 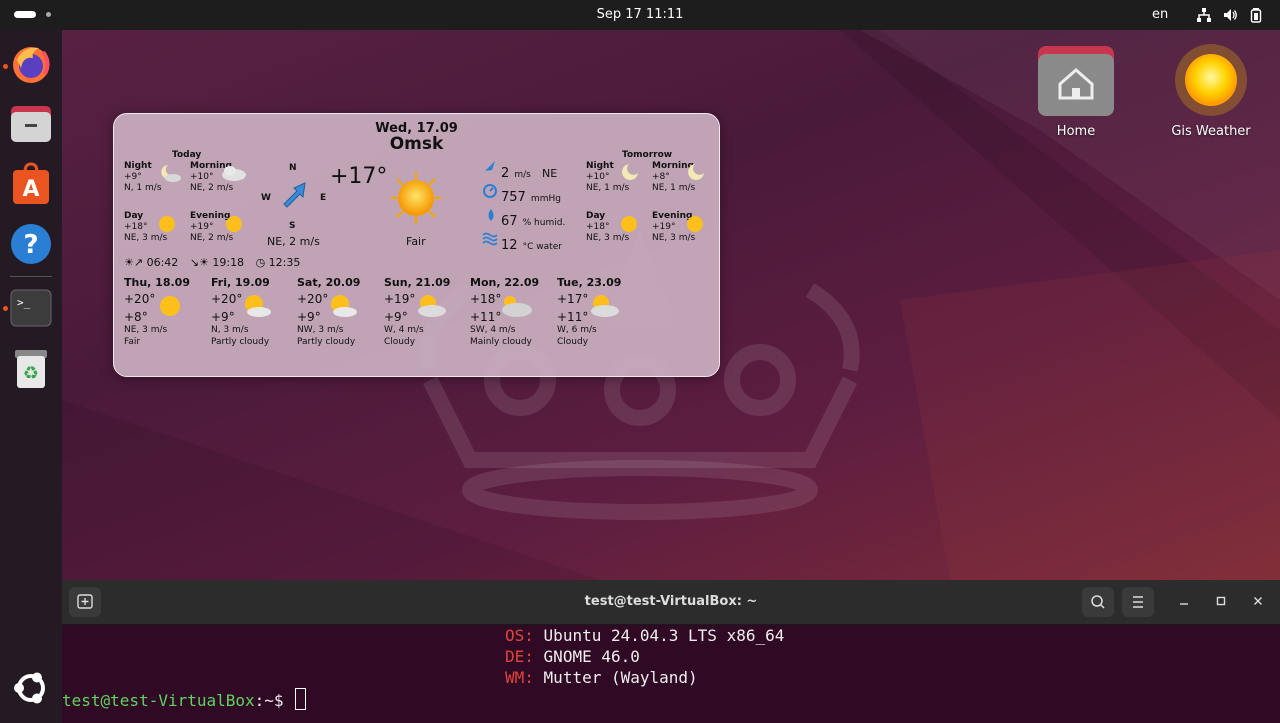 I want to click on today-label: Today, so click(x=187, y=155).